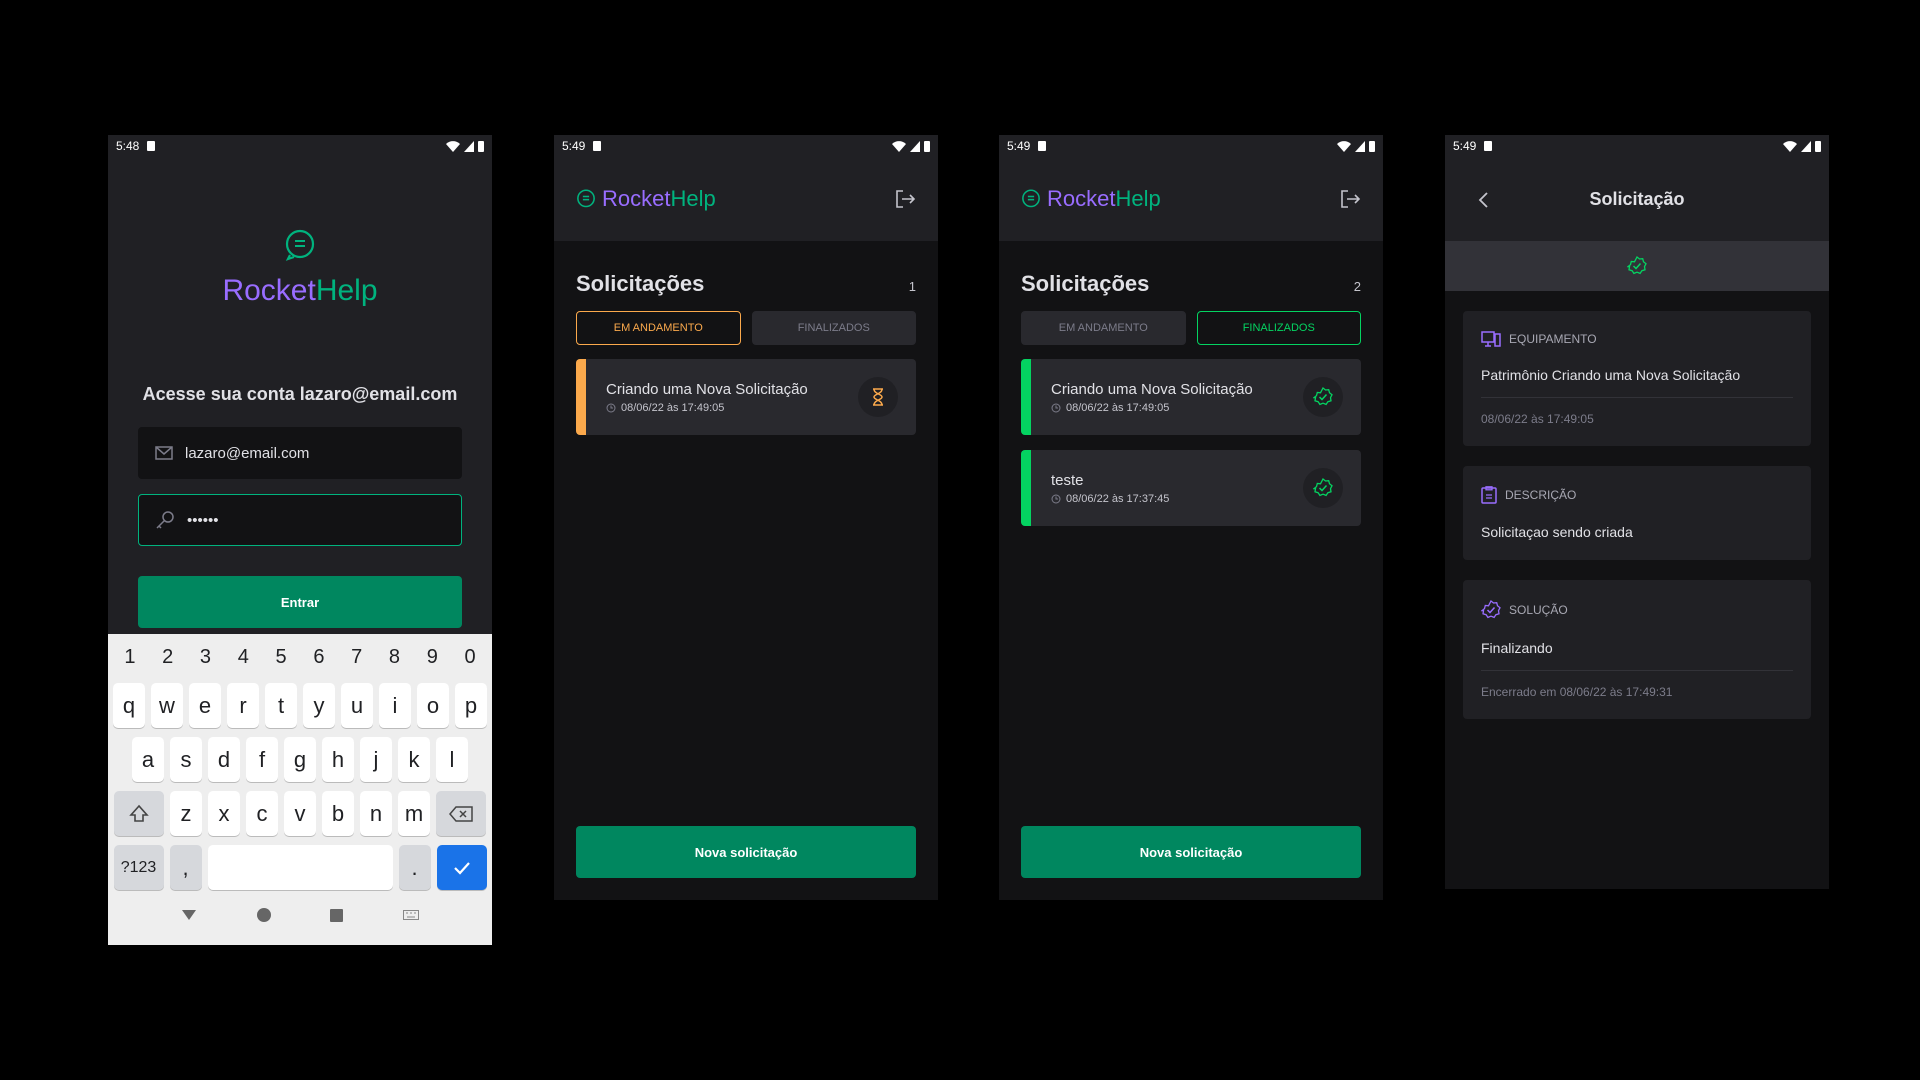 Image resolution: width=1920 pixels, height=1080 pixels. I want to click on period-key: ., so click(414, 867).